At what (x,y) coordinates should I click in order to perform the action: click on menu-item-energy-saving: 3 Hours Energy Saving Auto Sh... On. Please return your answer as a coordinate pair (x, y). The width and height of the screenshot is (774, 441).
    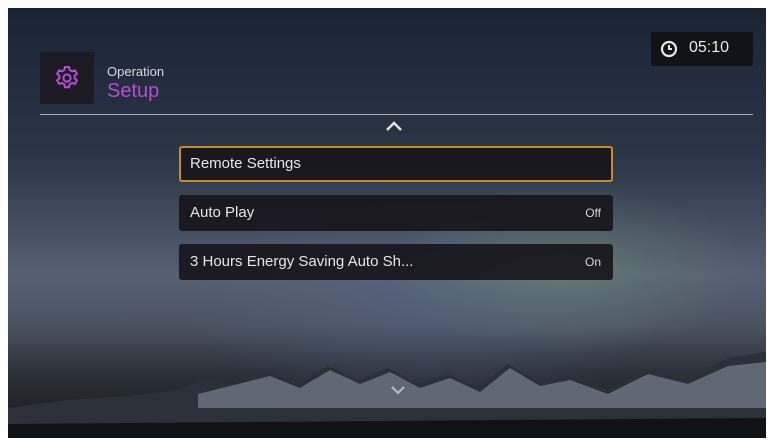
    Looking at the image, I should click on (396, 262).